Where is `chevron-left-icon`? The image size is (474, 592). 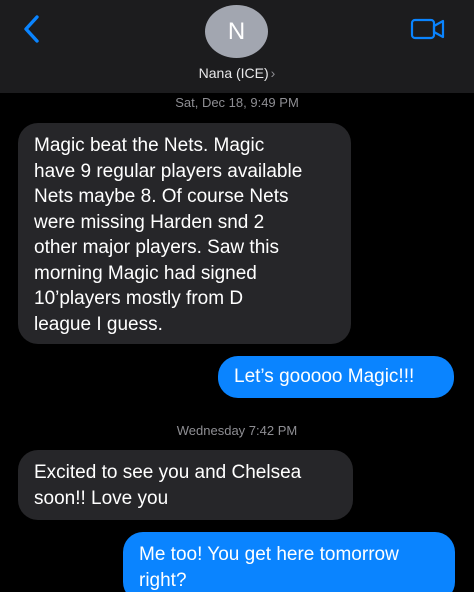
chevron-left-icon is located at coordinates (31, 29).